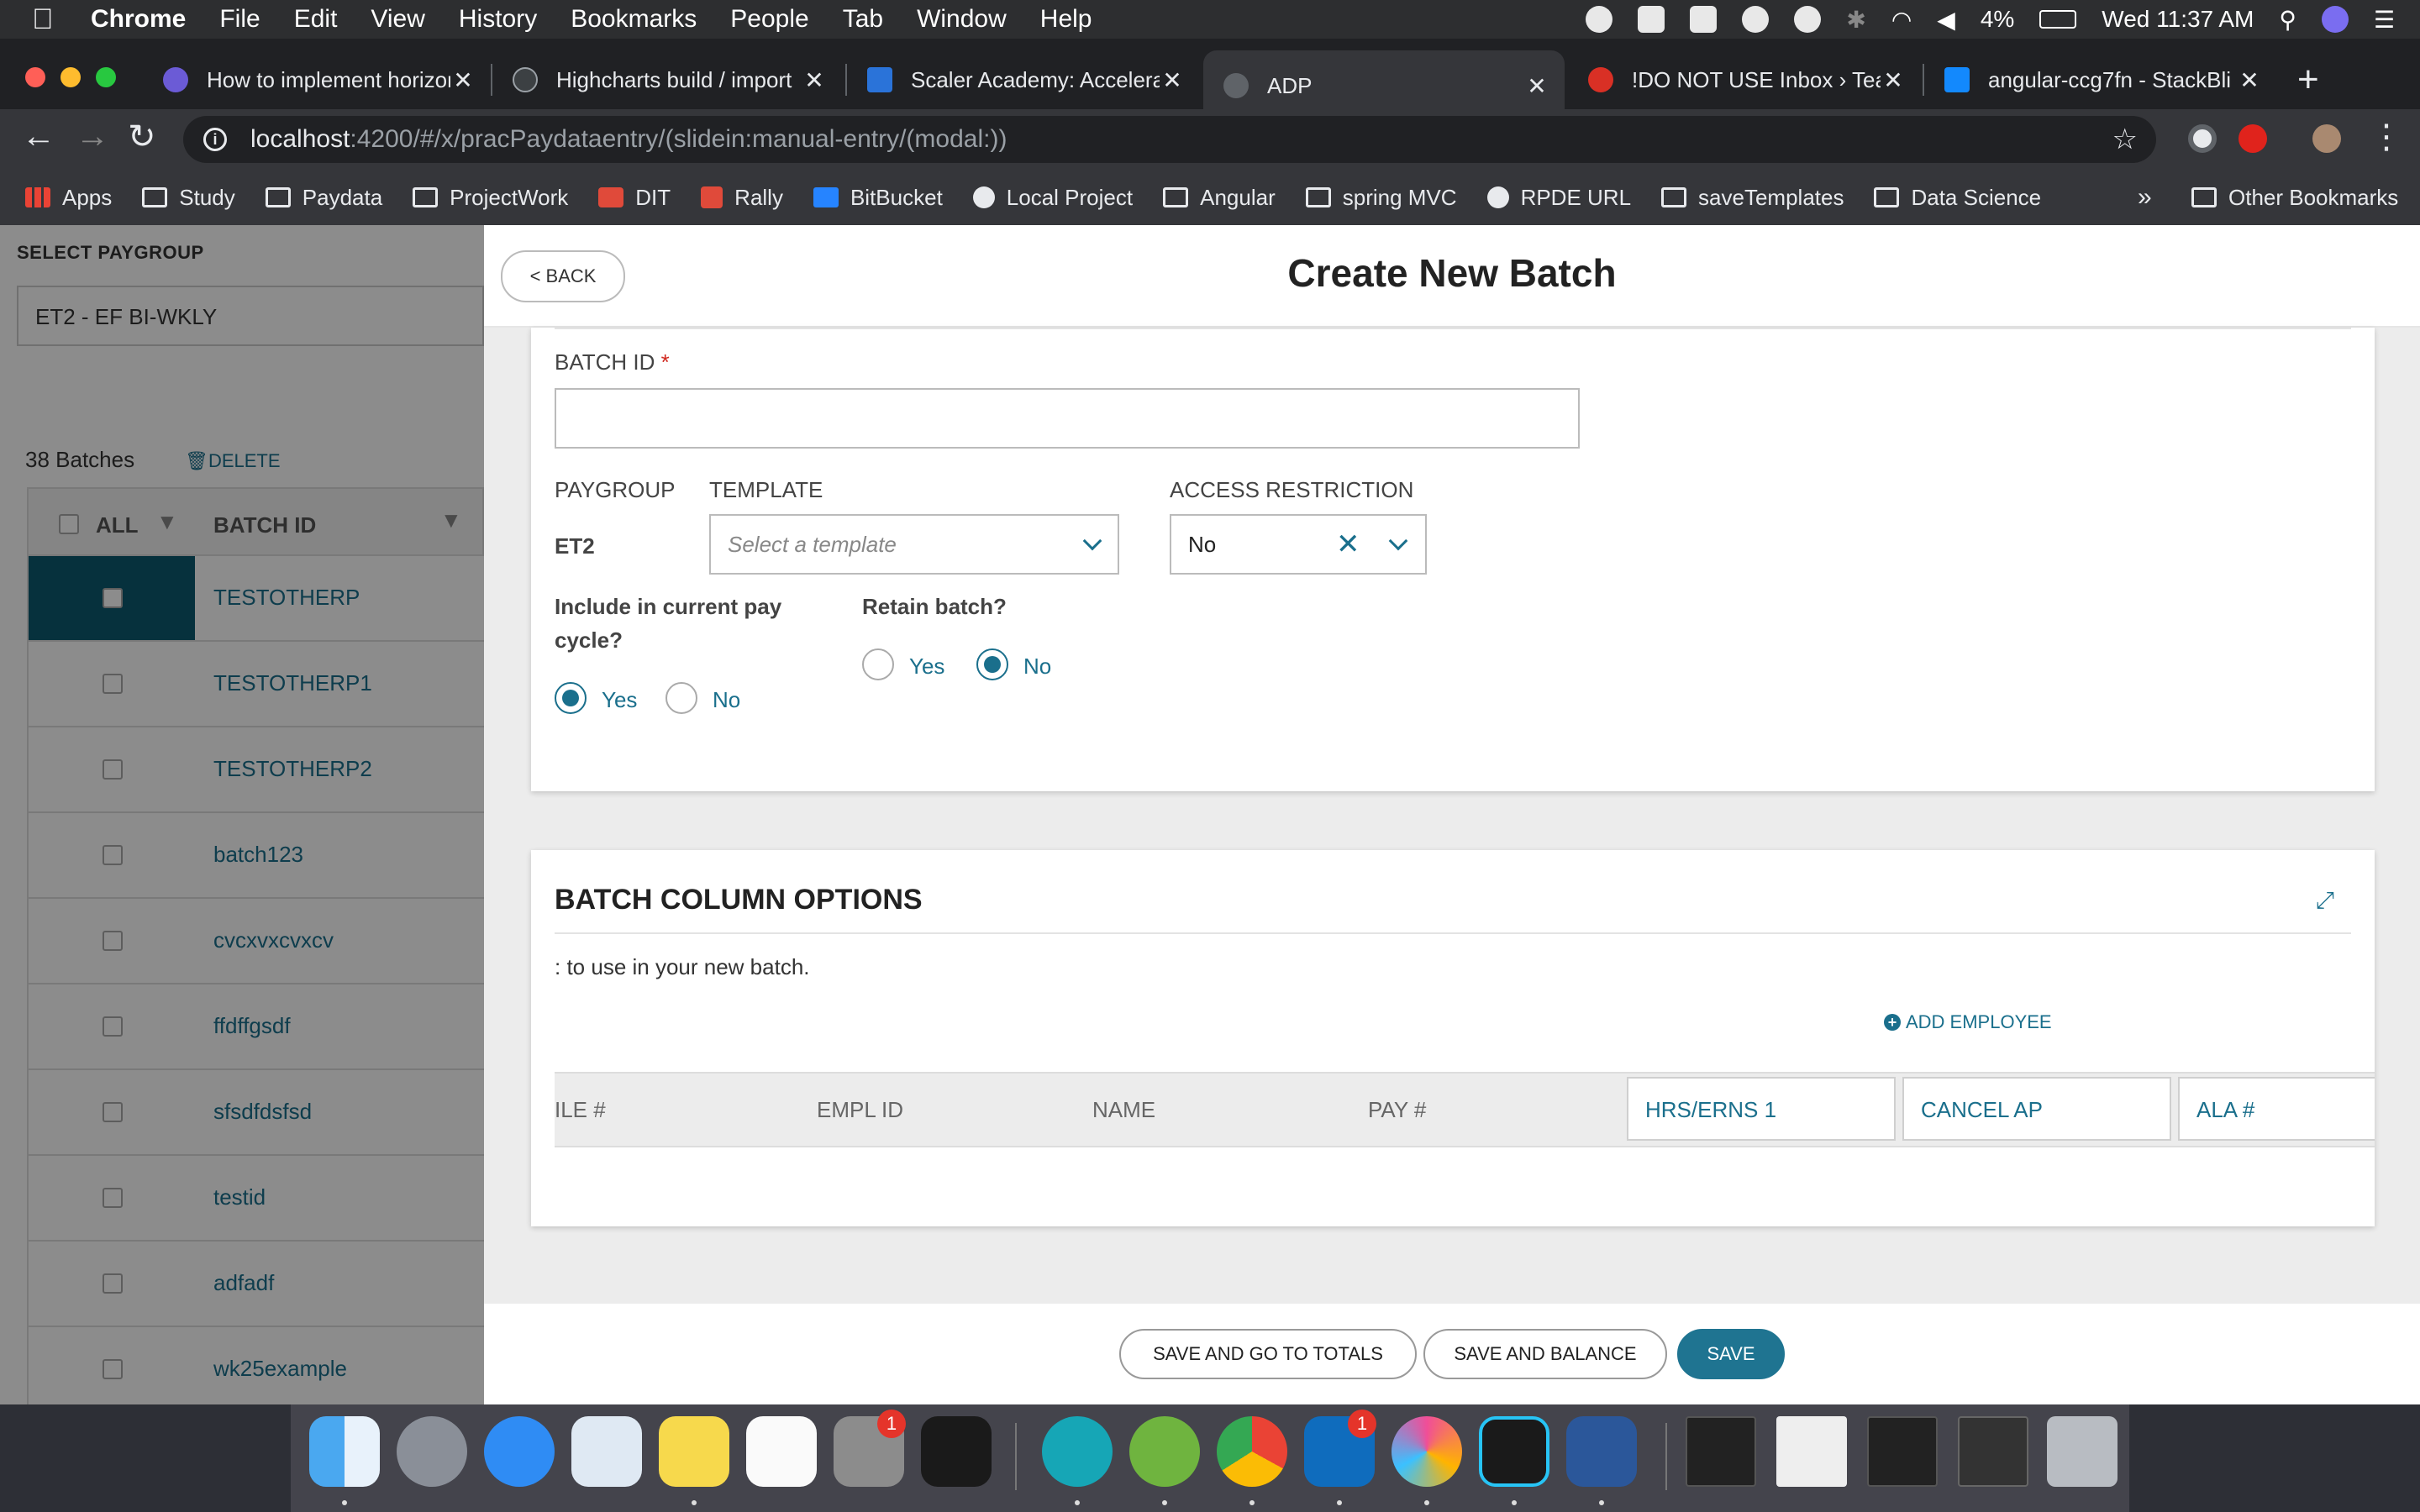 Image resolution: width=2420 pixels, height=1512 pixels. I want to click on activity-monitor-icon, so click(957, 1451).